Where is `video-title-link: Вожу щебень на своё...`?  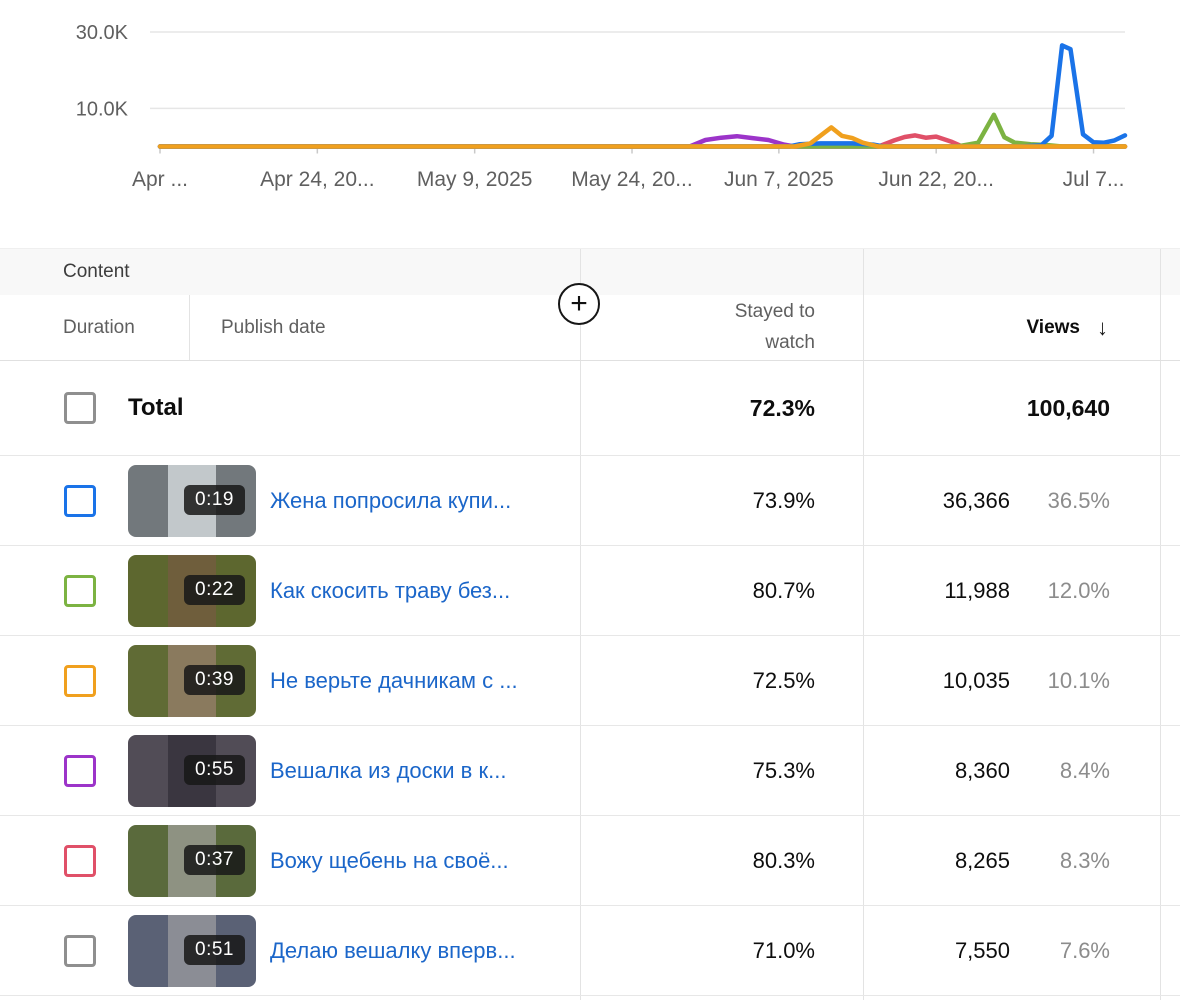
video-title-link: Вожу щебень на своё... is located at coordinates (389, 861).